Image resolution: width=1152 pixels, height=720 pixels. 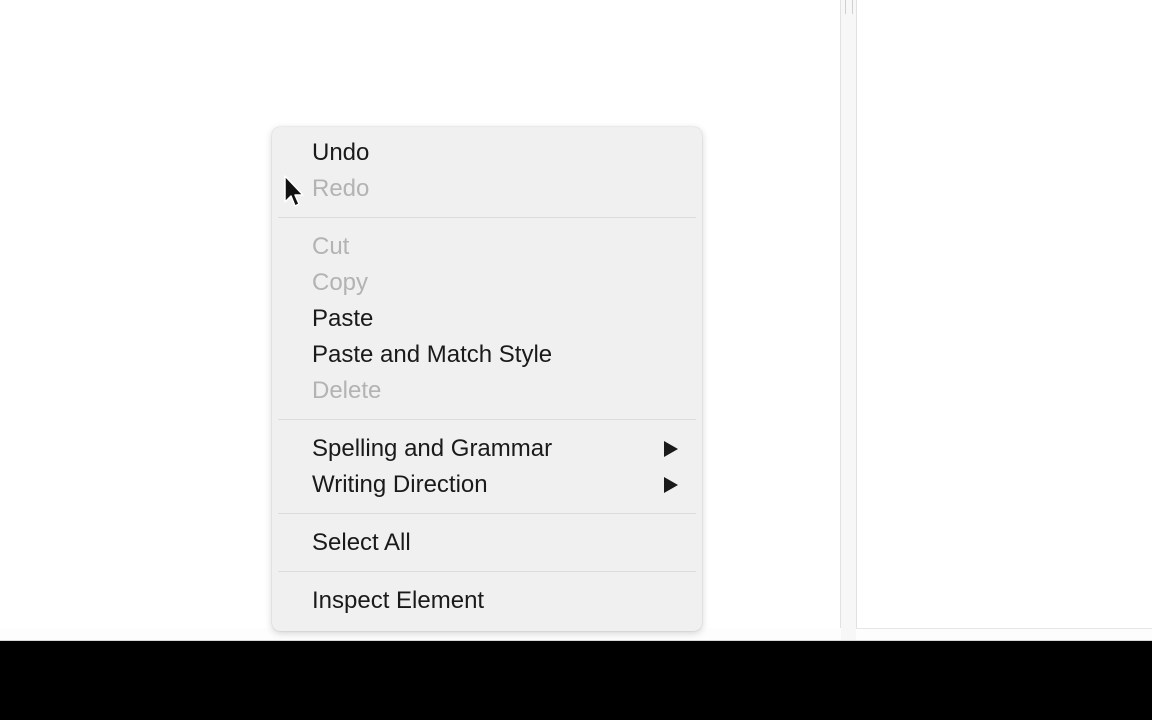 What do you see at coordinates (347, 390) in the screenshot?
I see `menu-item-label: Delete` at bounding box center [347, 390].